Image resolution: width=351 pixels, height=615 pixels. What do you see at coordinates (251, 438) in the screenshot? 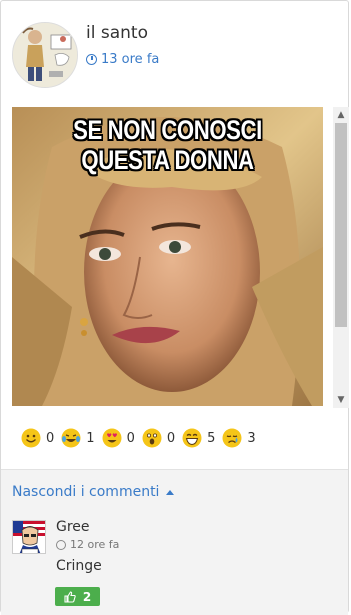
I see `reaction-count: 3` at bounding box center [251, 438].